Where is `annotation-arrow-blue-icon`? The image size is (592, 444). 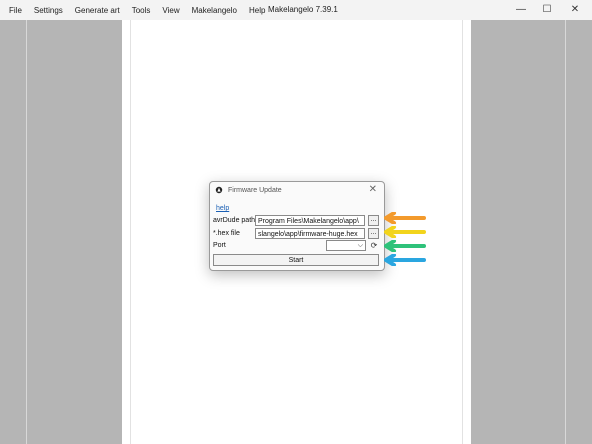
annotation-arrow-blue-icon is located at coordinates (405, 260).